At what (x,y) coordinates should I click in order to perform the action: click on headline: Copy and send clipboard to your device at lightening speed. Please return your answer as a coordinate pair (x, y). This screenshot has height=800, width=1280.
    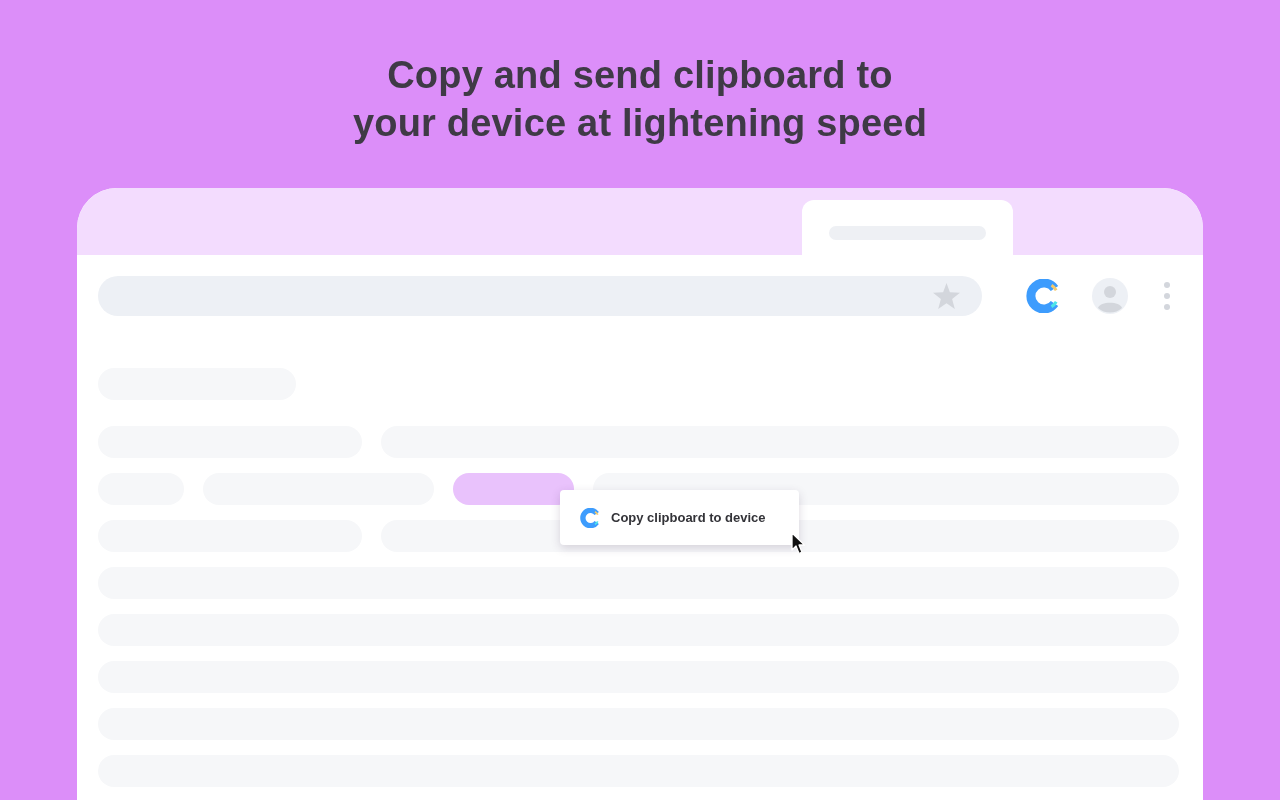
    Looking at the image, I should click on (640, 99).